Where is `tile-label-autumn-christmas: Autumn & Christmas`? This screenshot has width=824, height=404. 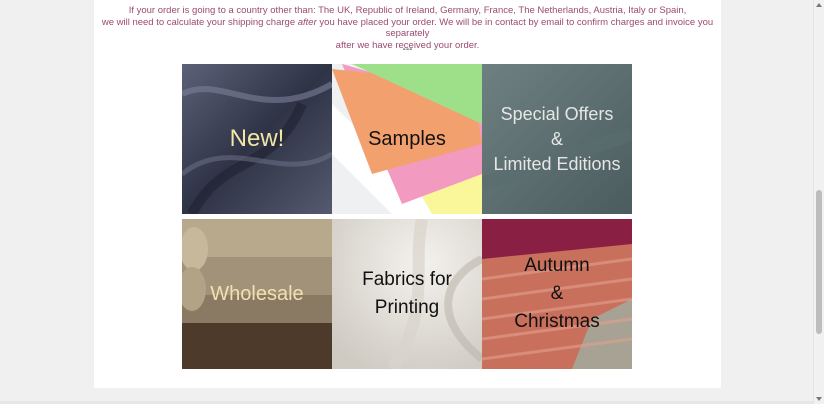
tile-label-autumn-christmas: Autumn & Christmas is located at coordinates (557, 293).